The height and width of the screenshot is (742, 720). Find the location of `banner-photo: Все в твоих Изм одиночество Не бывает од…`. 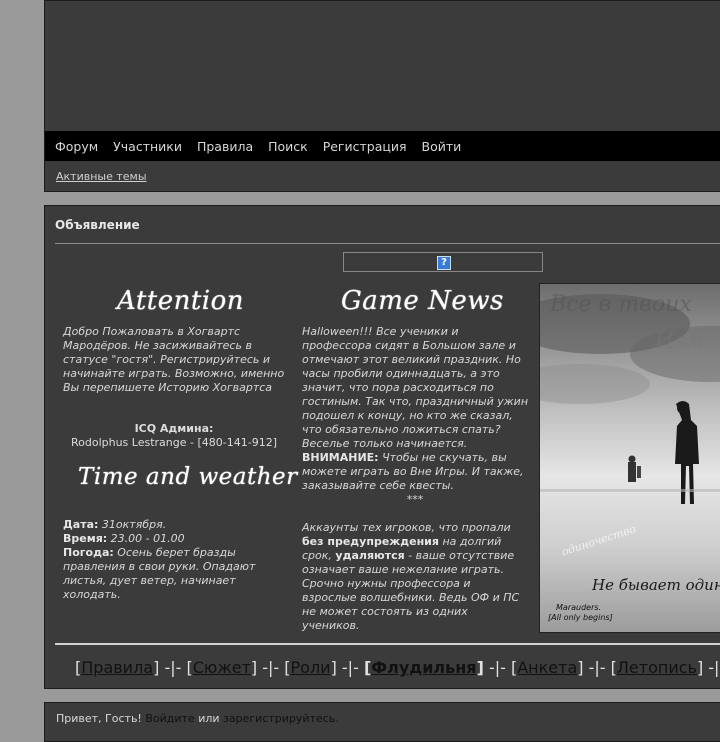

banner-photo: Все в твоих Изм одиночество Не бывает од… is located at coordinates (629, 458).